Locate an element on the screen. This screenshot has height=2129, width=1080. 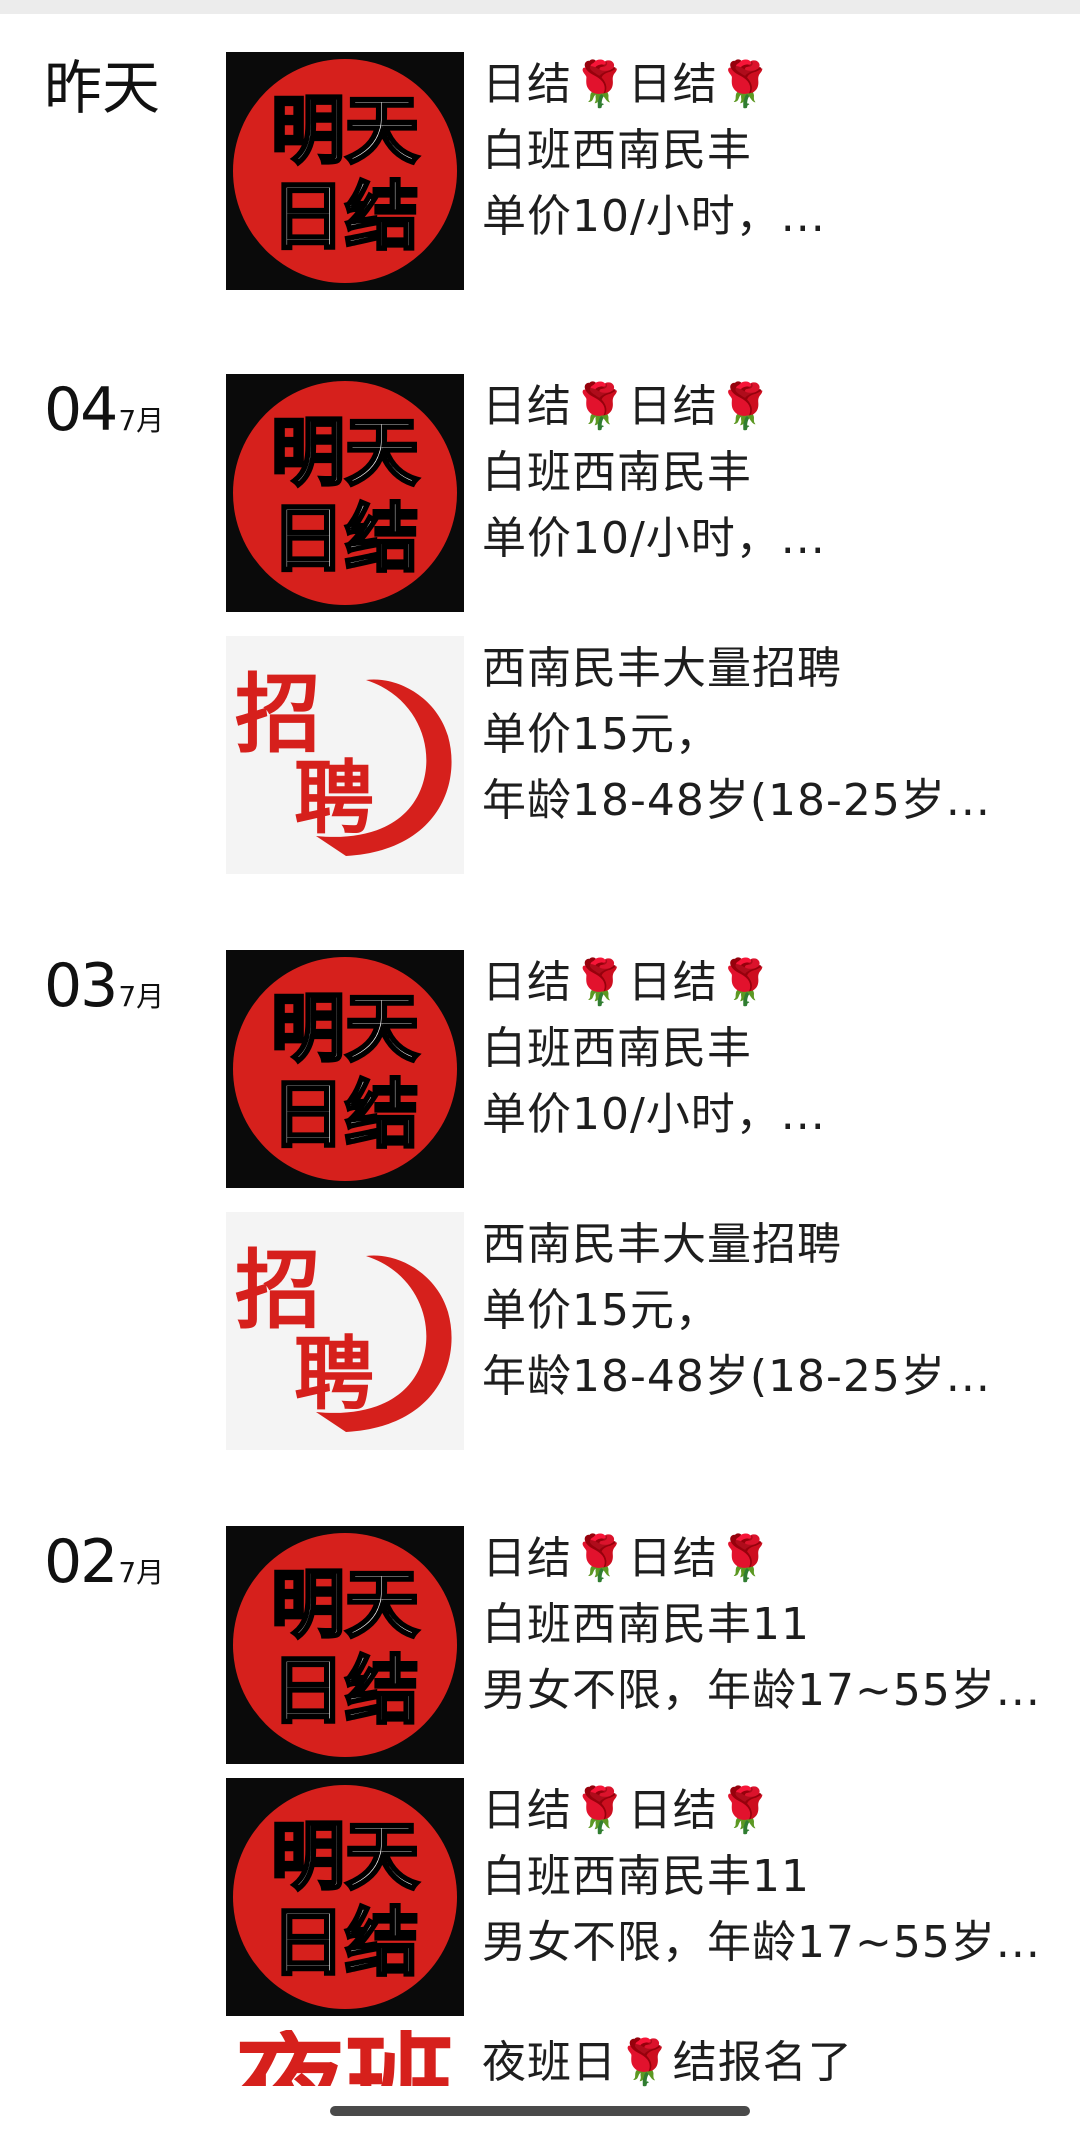
post-line: 夜班日🌹结报名了 is located at coordinates (667, 2062).